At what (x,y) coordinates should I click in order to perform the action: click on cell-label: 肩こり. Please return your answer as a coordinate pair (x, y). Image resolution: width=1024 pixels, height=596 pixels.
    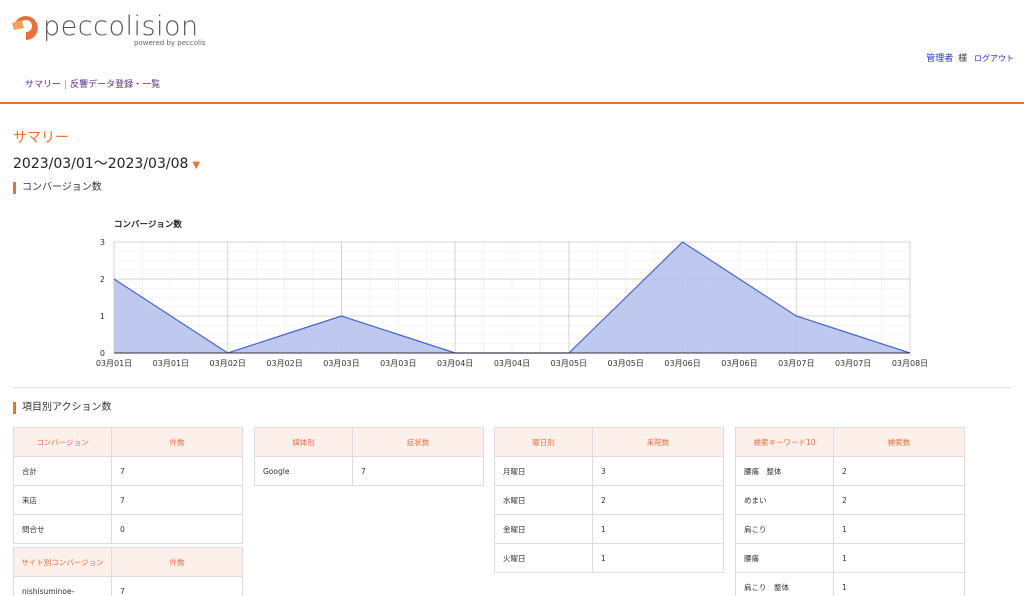
    Looking at the image, I should click on (784, 529).